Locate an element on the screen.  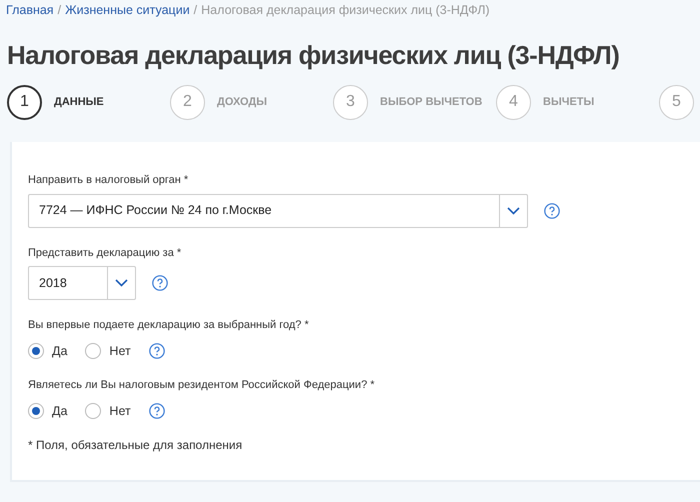
field-label: Представить декларацию за * is located at coordinates (105, 253).